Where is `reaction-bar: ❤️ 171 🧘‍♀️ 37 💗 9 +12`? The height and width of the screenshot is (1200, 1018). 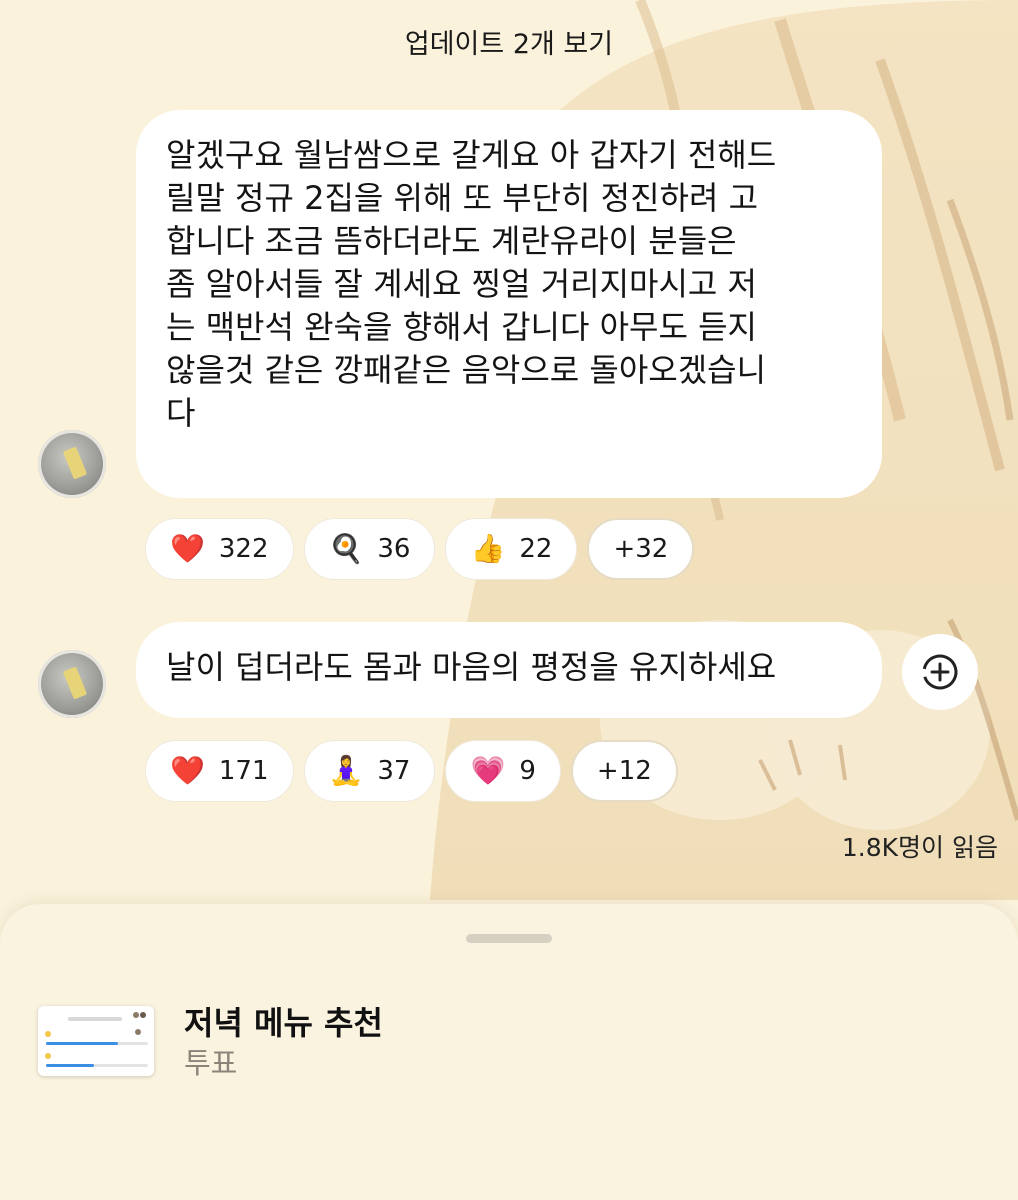
reaction-bar: ❤️ 171 🧘‍♀️ 37 💗 9 +12 is located at coordinates (411, 771).